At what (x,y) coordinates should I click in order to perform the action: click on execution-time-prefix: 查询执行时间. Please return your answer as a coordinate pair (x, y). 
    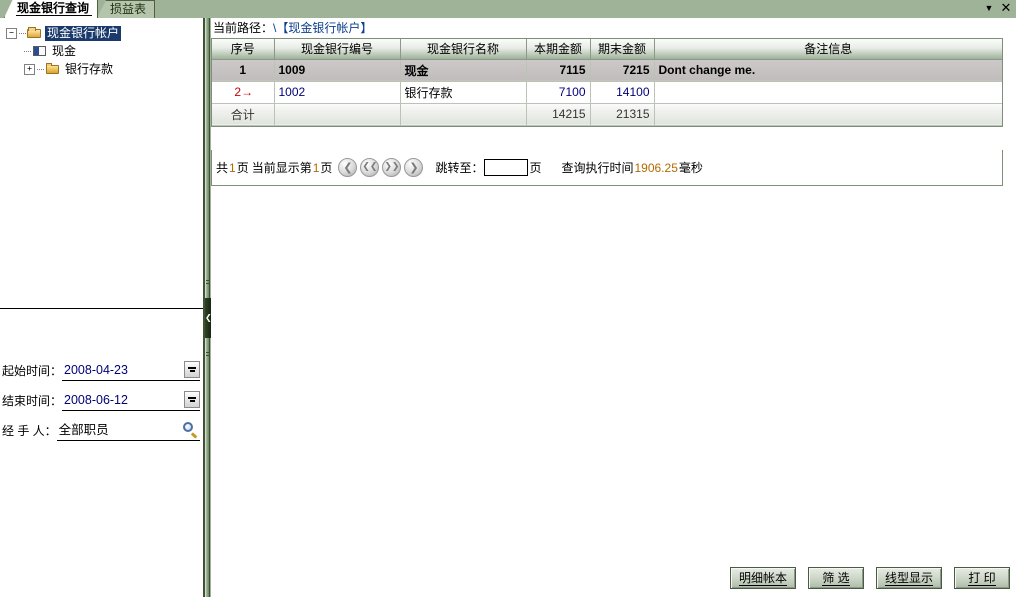
    Looking at the image, I should click on (597, 168).